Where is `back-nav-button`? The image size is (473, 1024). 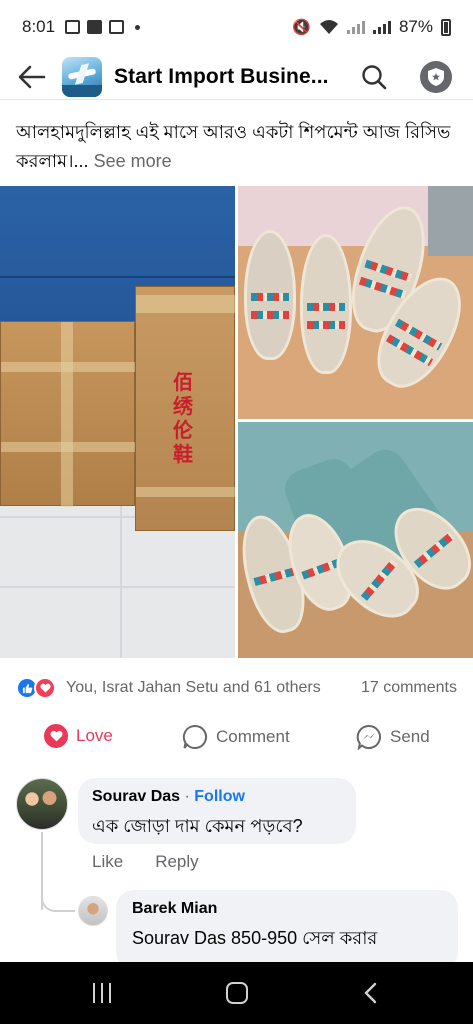 back-nav-button is located at coordinates (371, 993).